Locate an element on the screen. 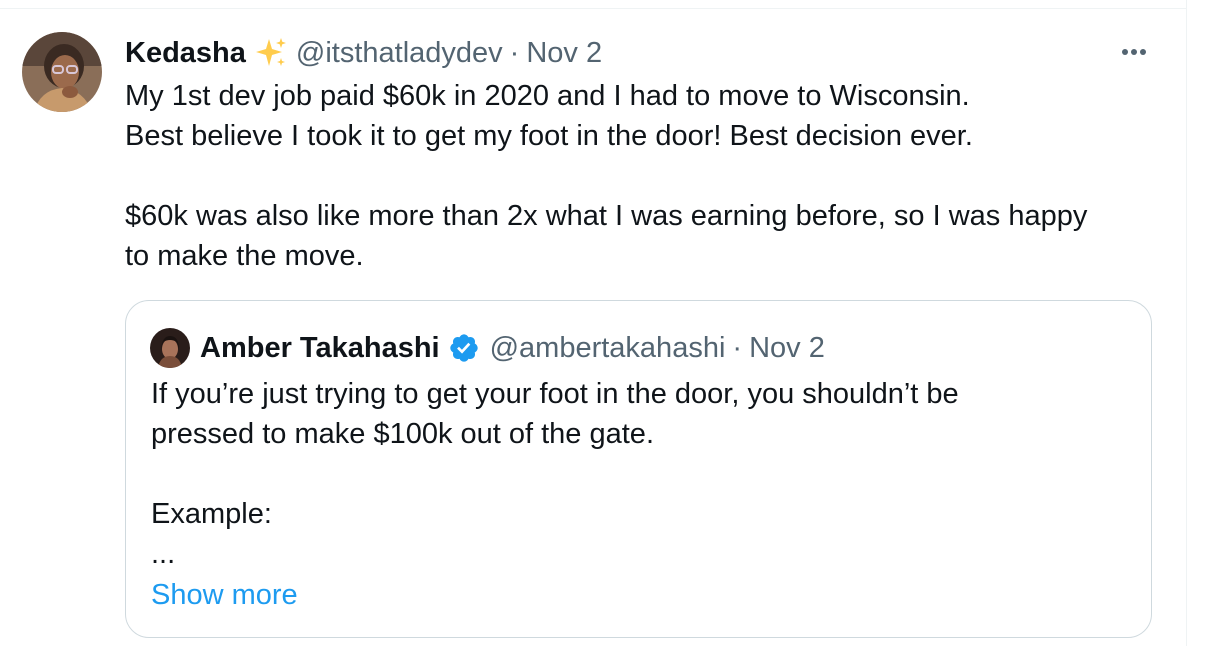 The width and height of the screenshot is (1230, 646). sparkles-icon is located at coordinates (271, 53).